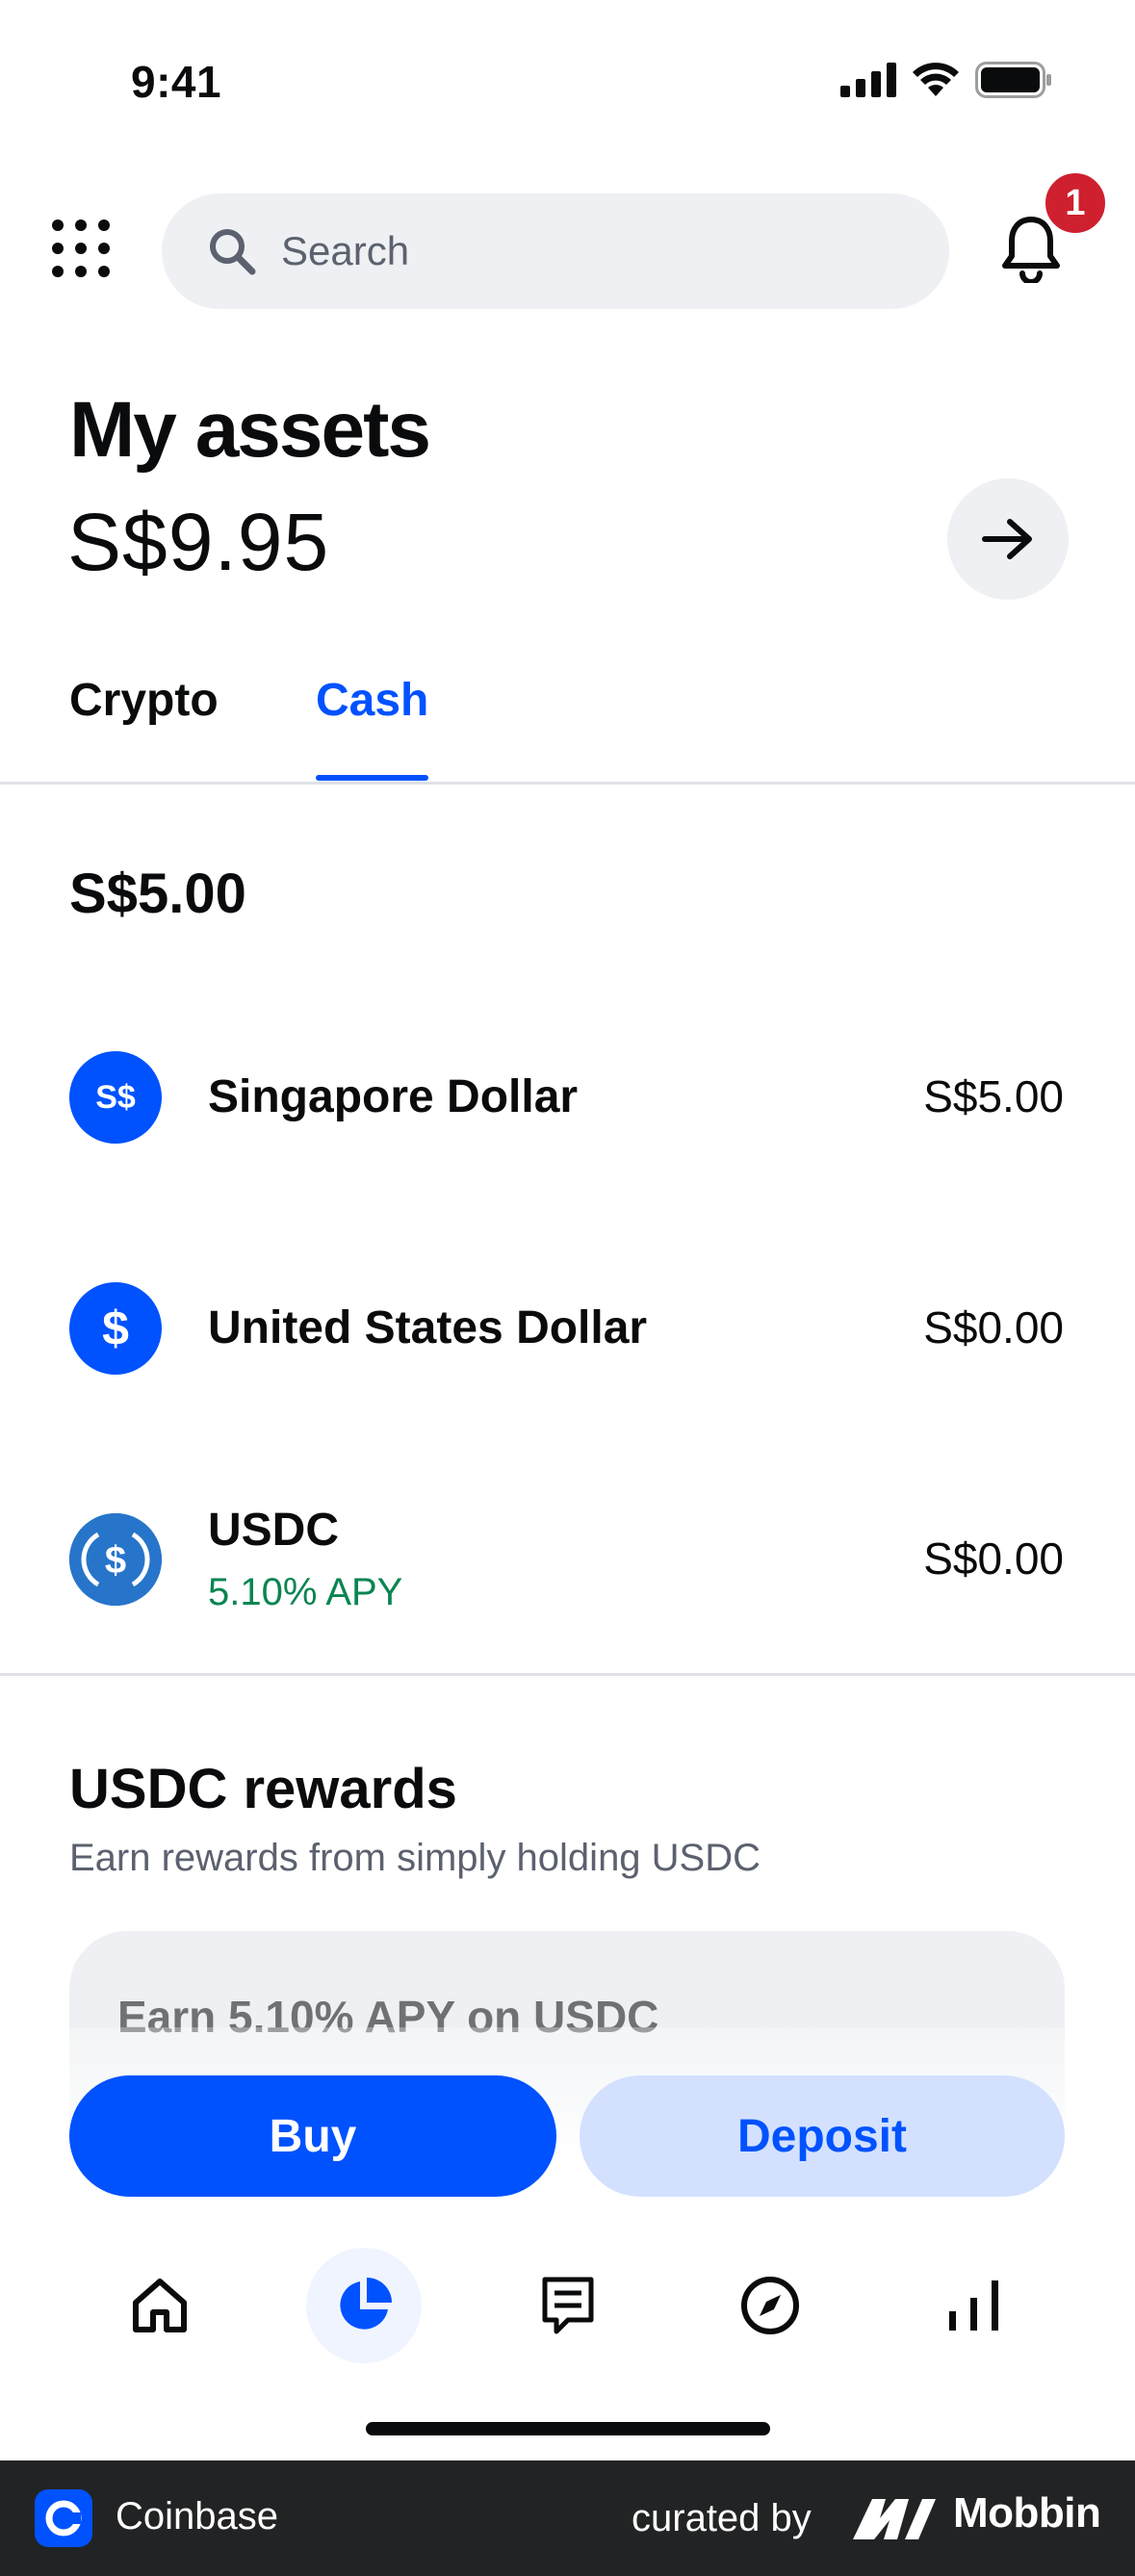 Image resolution: width=1135 pixels, height=2576 pixels. Describe the element at coordinates (393, 1096) in the screenshot. I see `asset-name: Singapore Dollar` at that location.